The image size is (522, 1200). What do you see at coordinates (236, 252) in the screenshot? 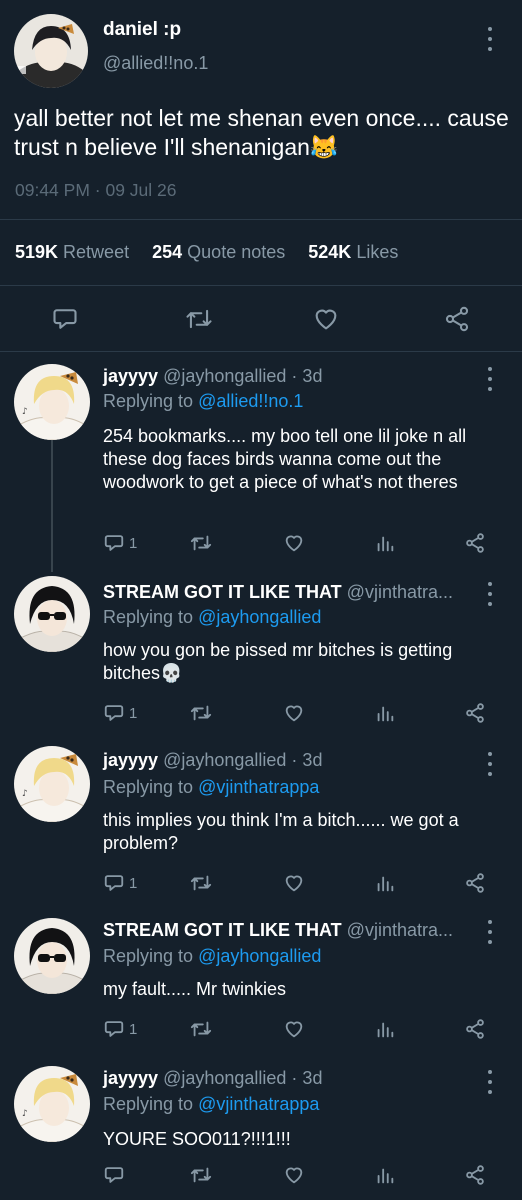
I see `quote-label: Quote notes` at bounding box center [236, 252].